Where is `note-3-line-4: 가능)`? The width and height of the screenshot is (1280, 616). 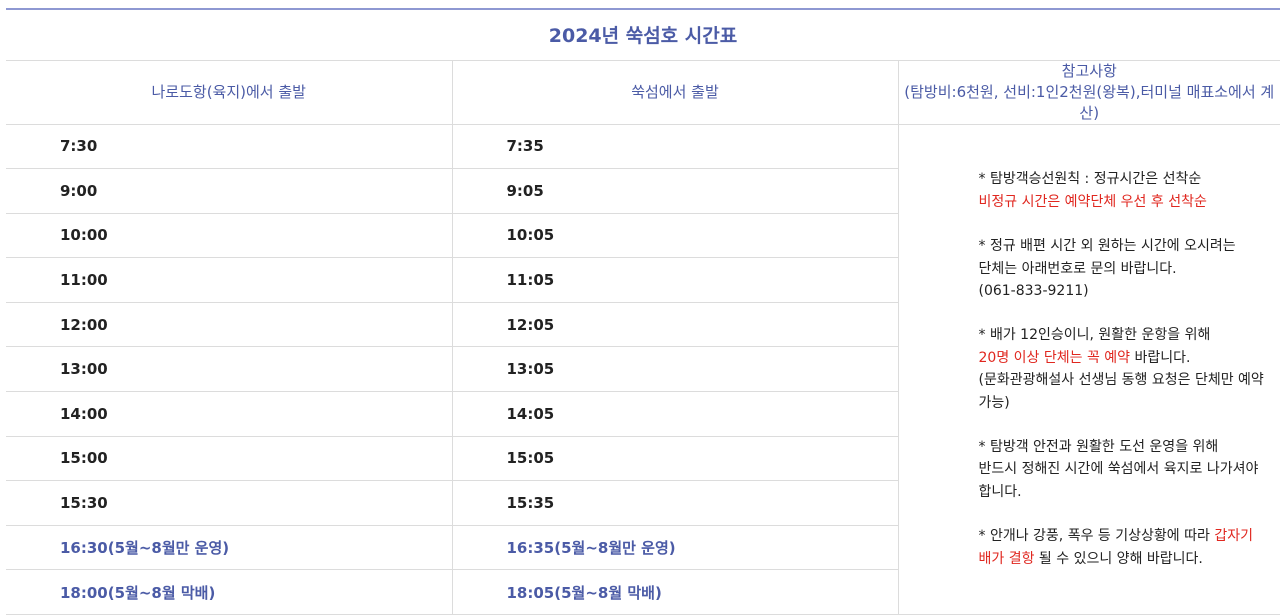 note-3-line-4: 가능) is located at coordinates (994, 402).